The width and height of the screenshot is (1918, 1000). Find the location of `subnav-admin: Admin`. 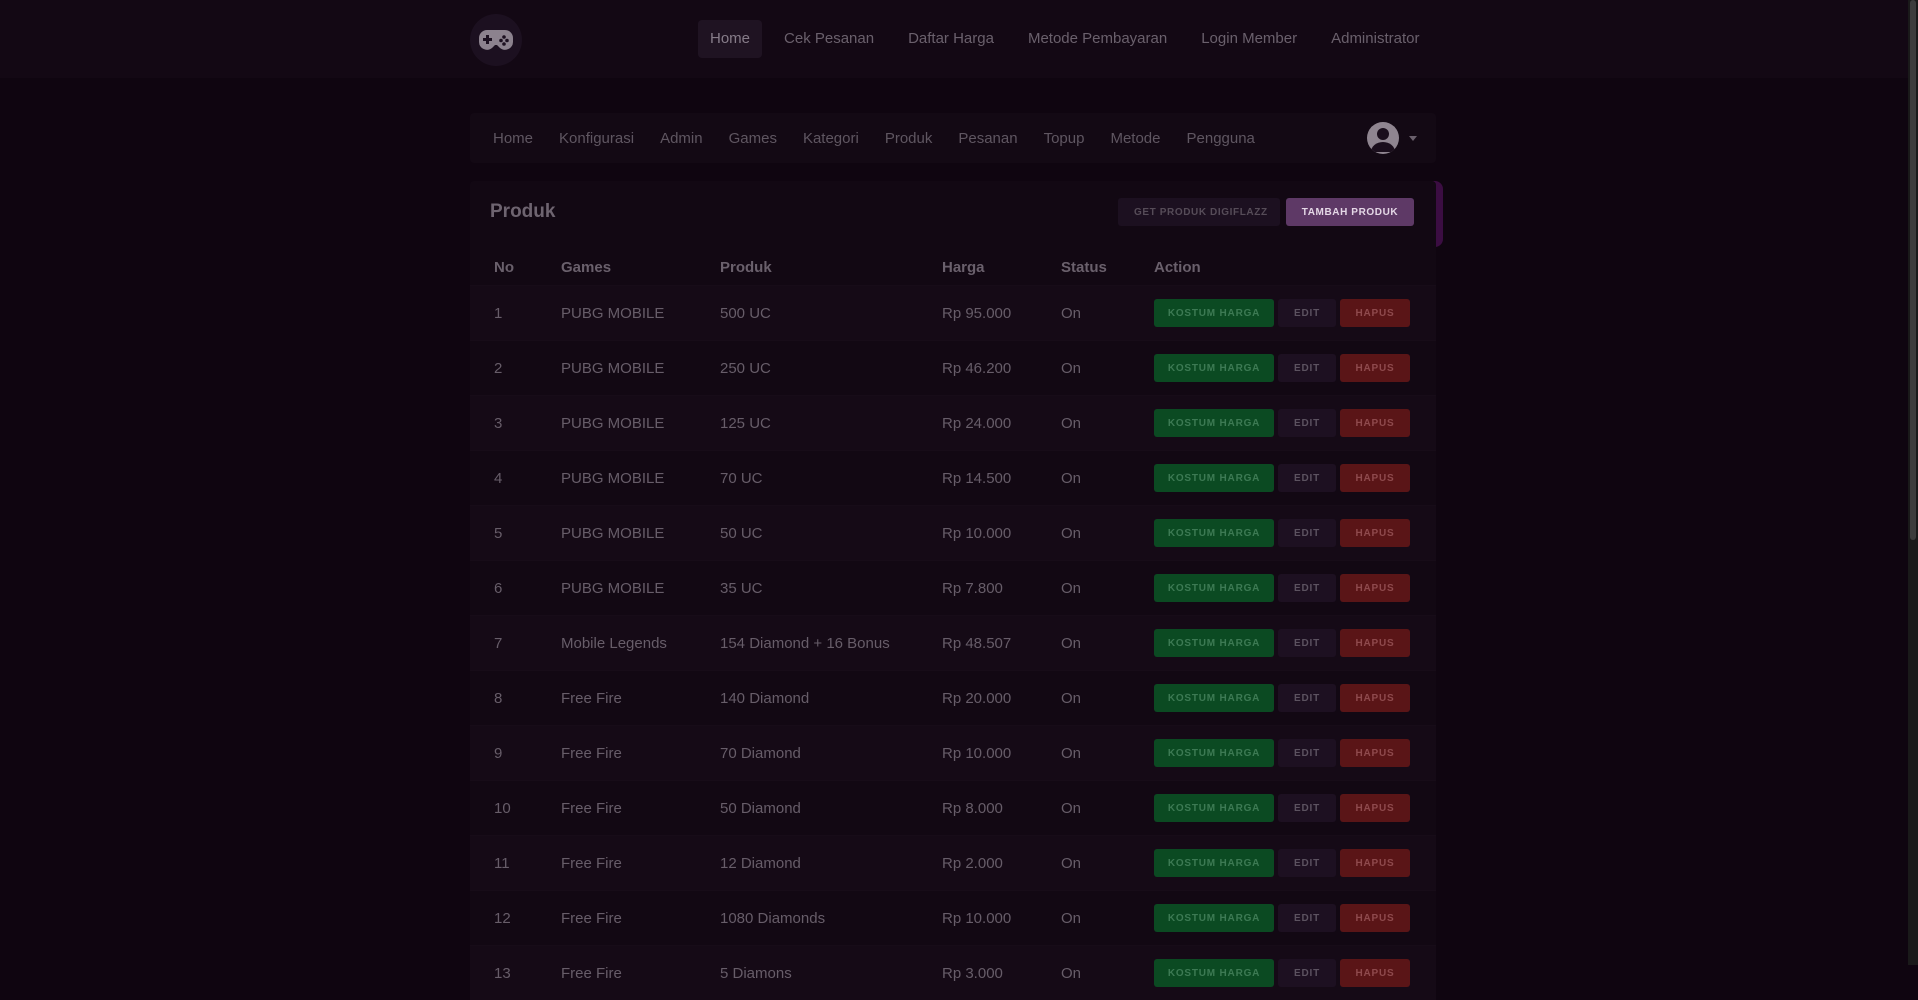

subnav-admin: Admin is located at coordinates (681, 138).